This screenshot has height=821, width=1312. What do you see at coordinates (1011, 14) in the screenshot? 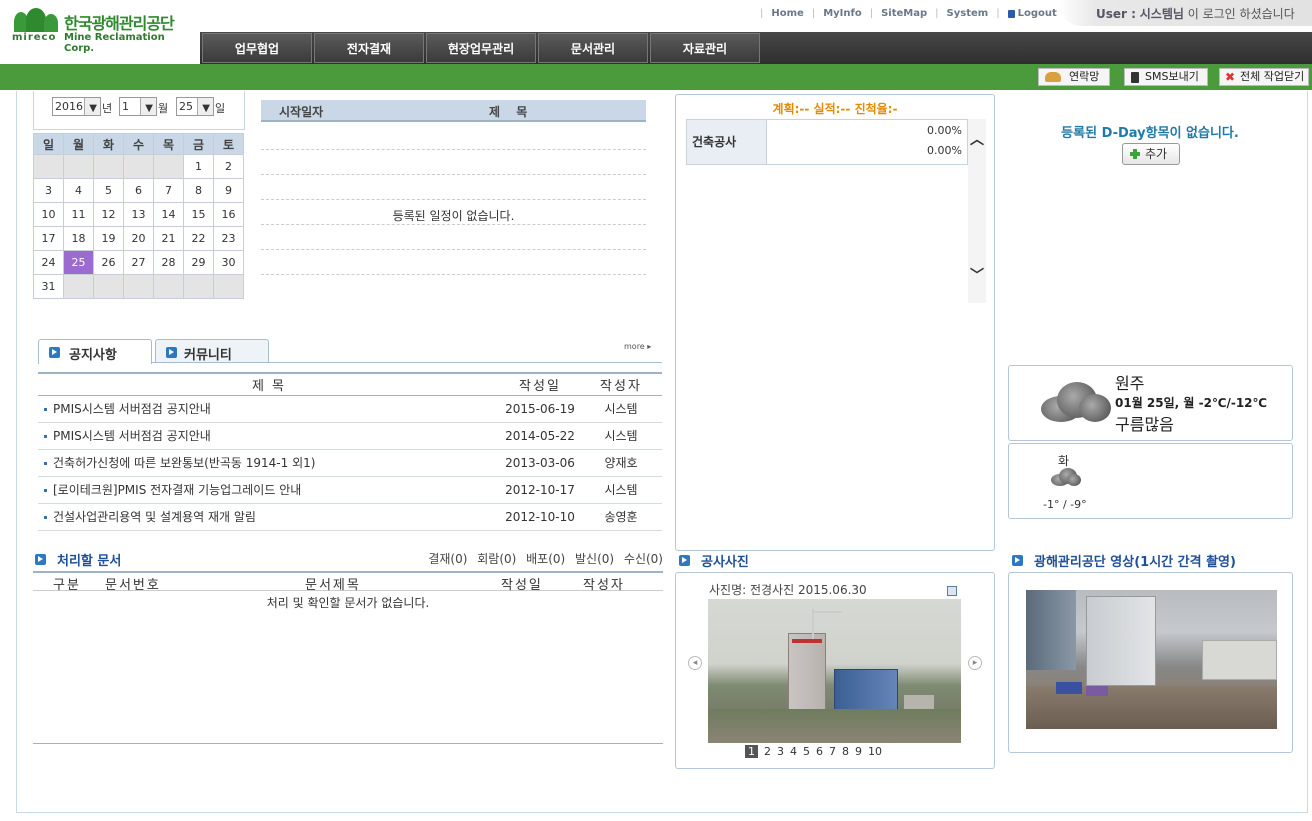
I see `lock-icon` at bounding box center [1011, 14].